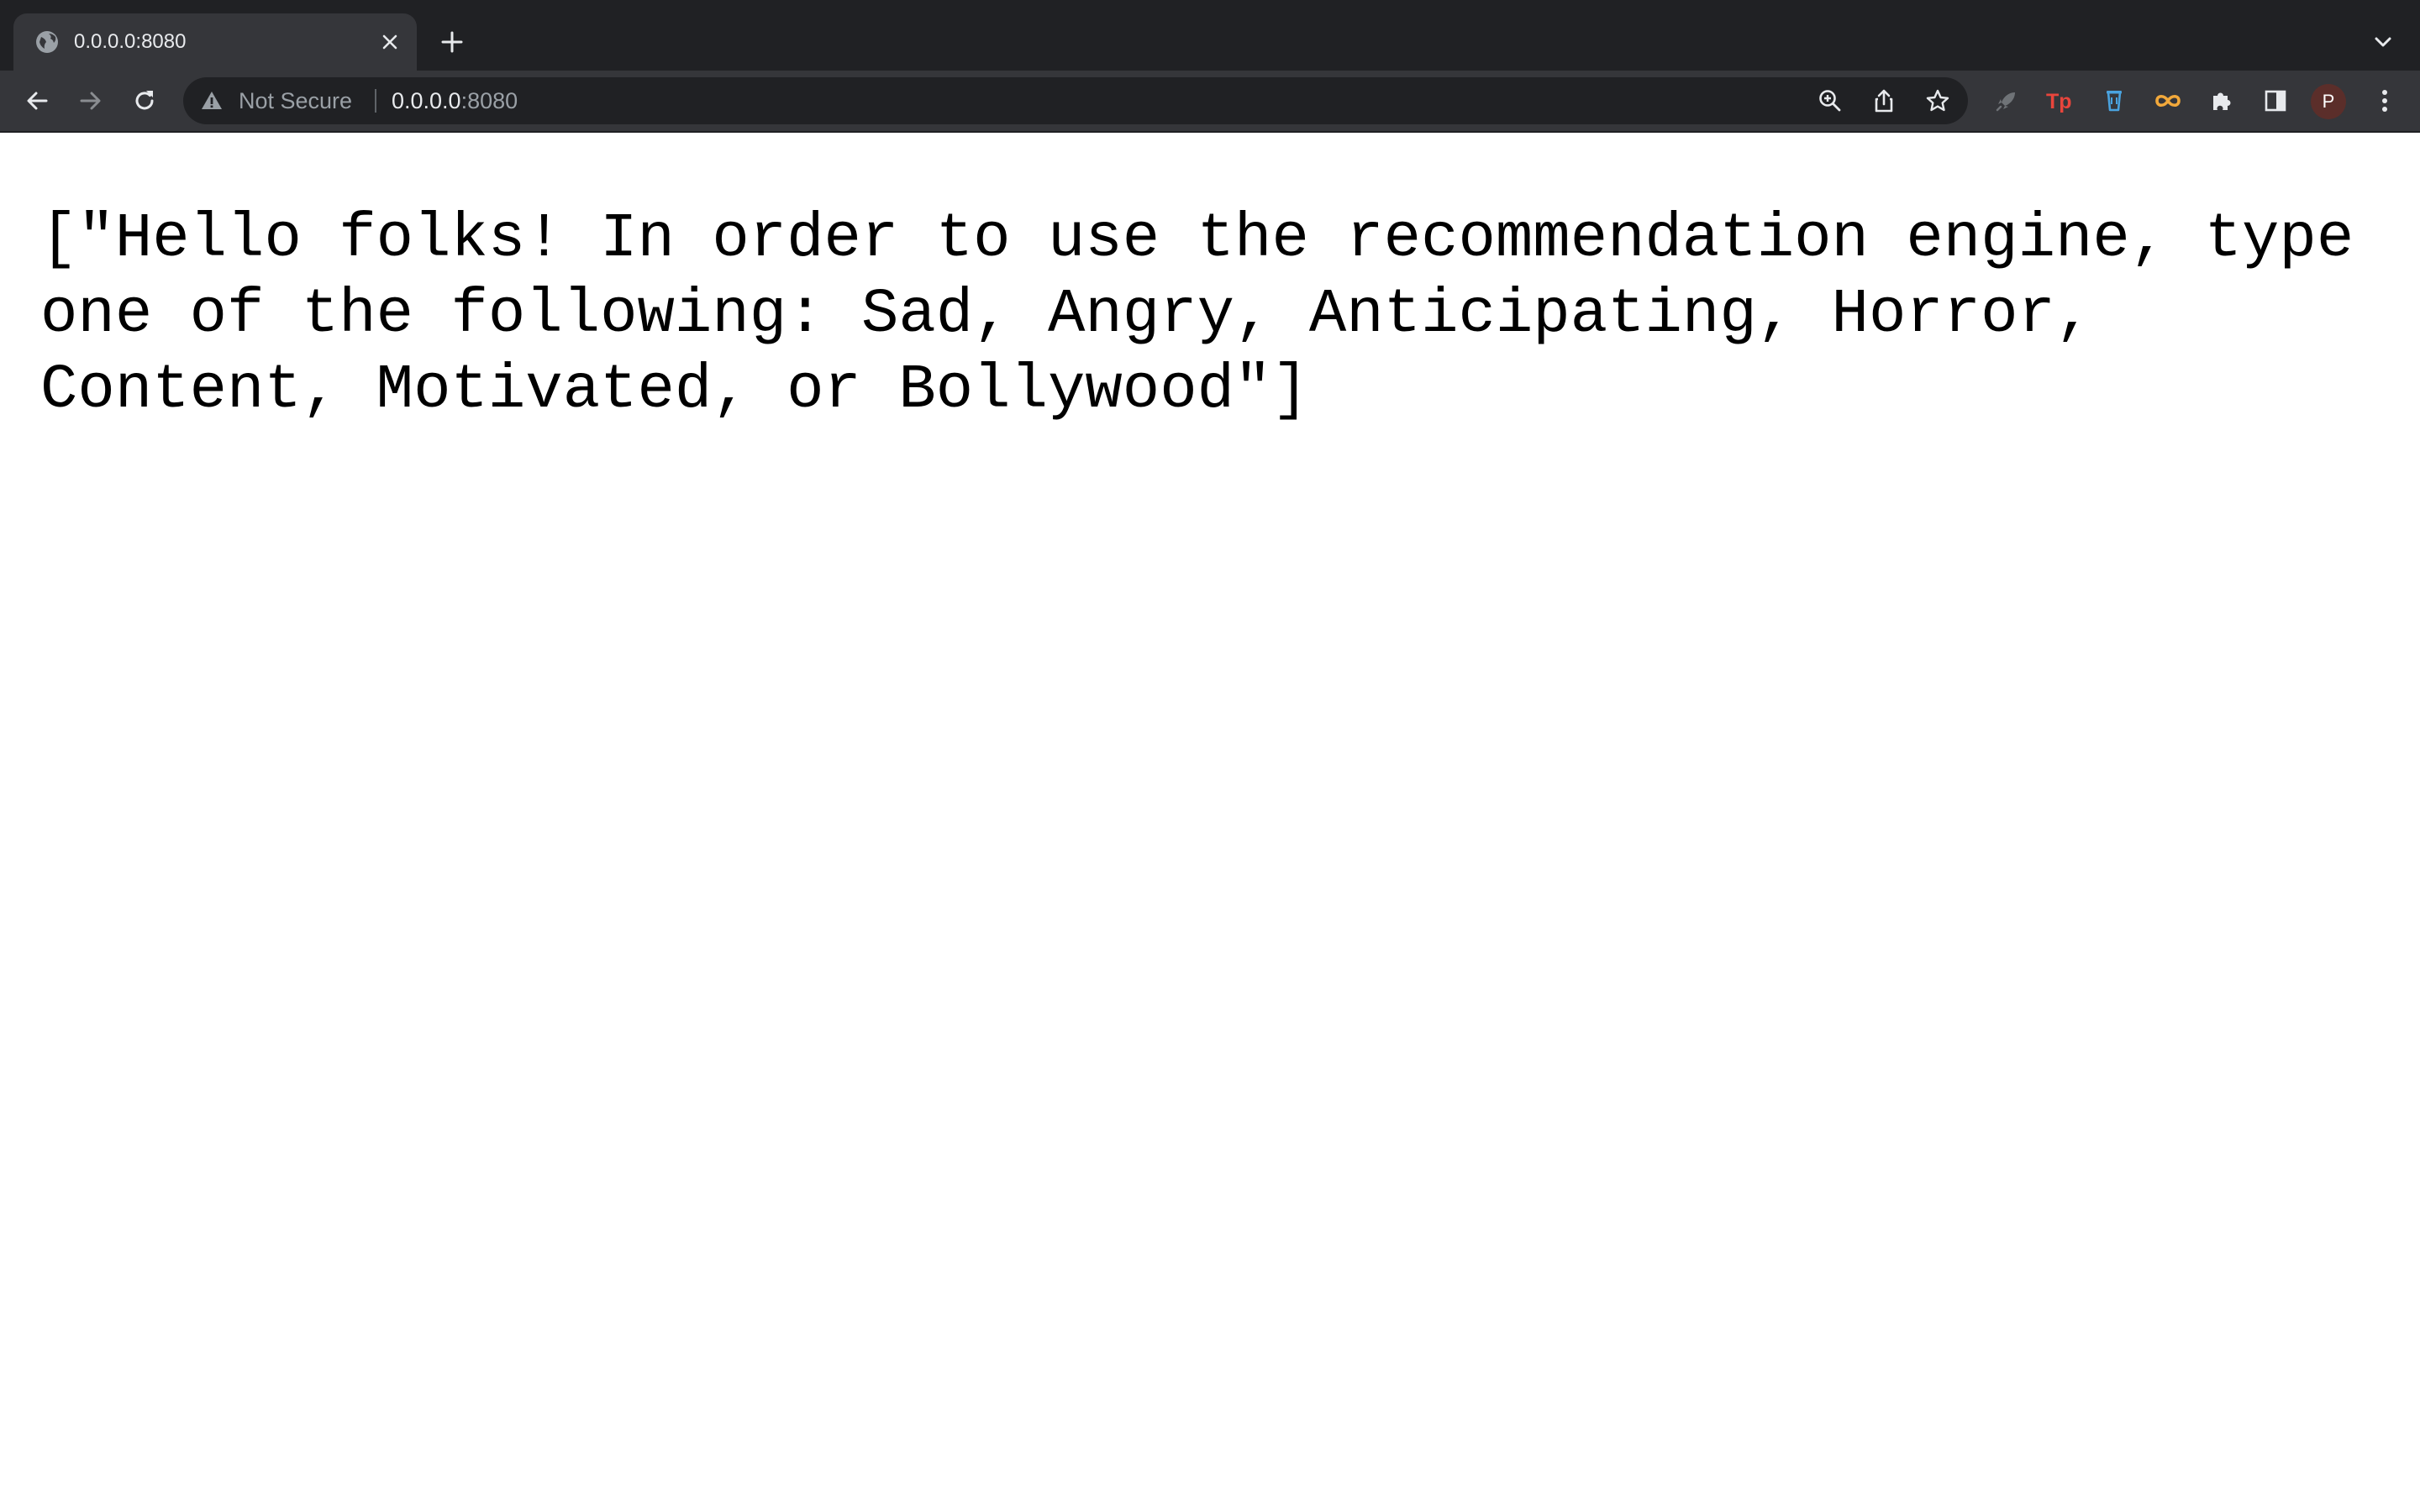 Image resolution: width=2420 pixels, height=1512 pixels. What do you see at coordinates (2222, 101) in the screenshot?
I see `puzzle-extensions-icon` at bounding box center [2222, 101].